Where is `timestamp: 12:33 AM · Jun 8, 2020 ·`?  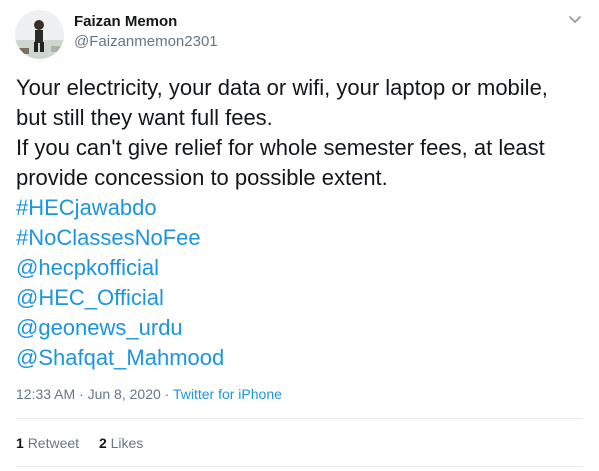 timestamp: 12:33 AM · Jun 8, 2020 · is located at coordinates (94, 394).